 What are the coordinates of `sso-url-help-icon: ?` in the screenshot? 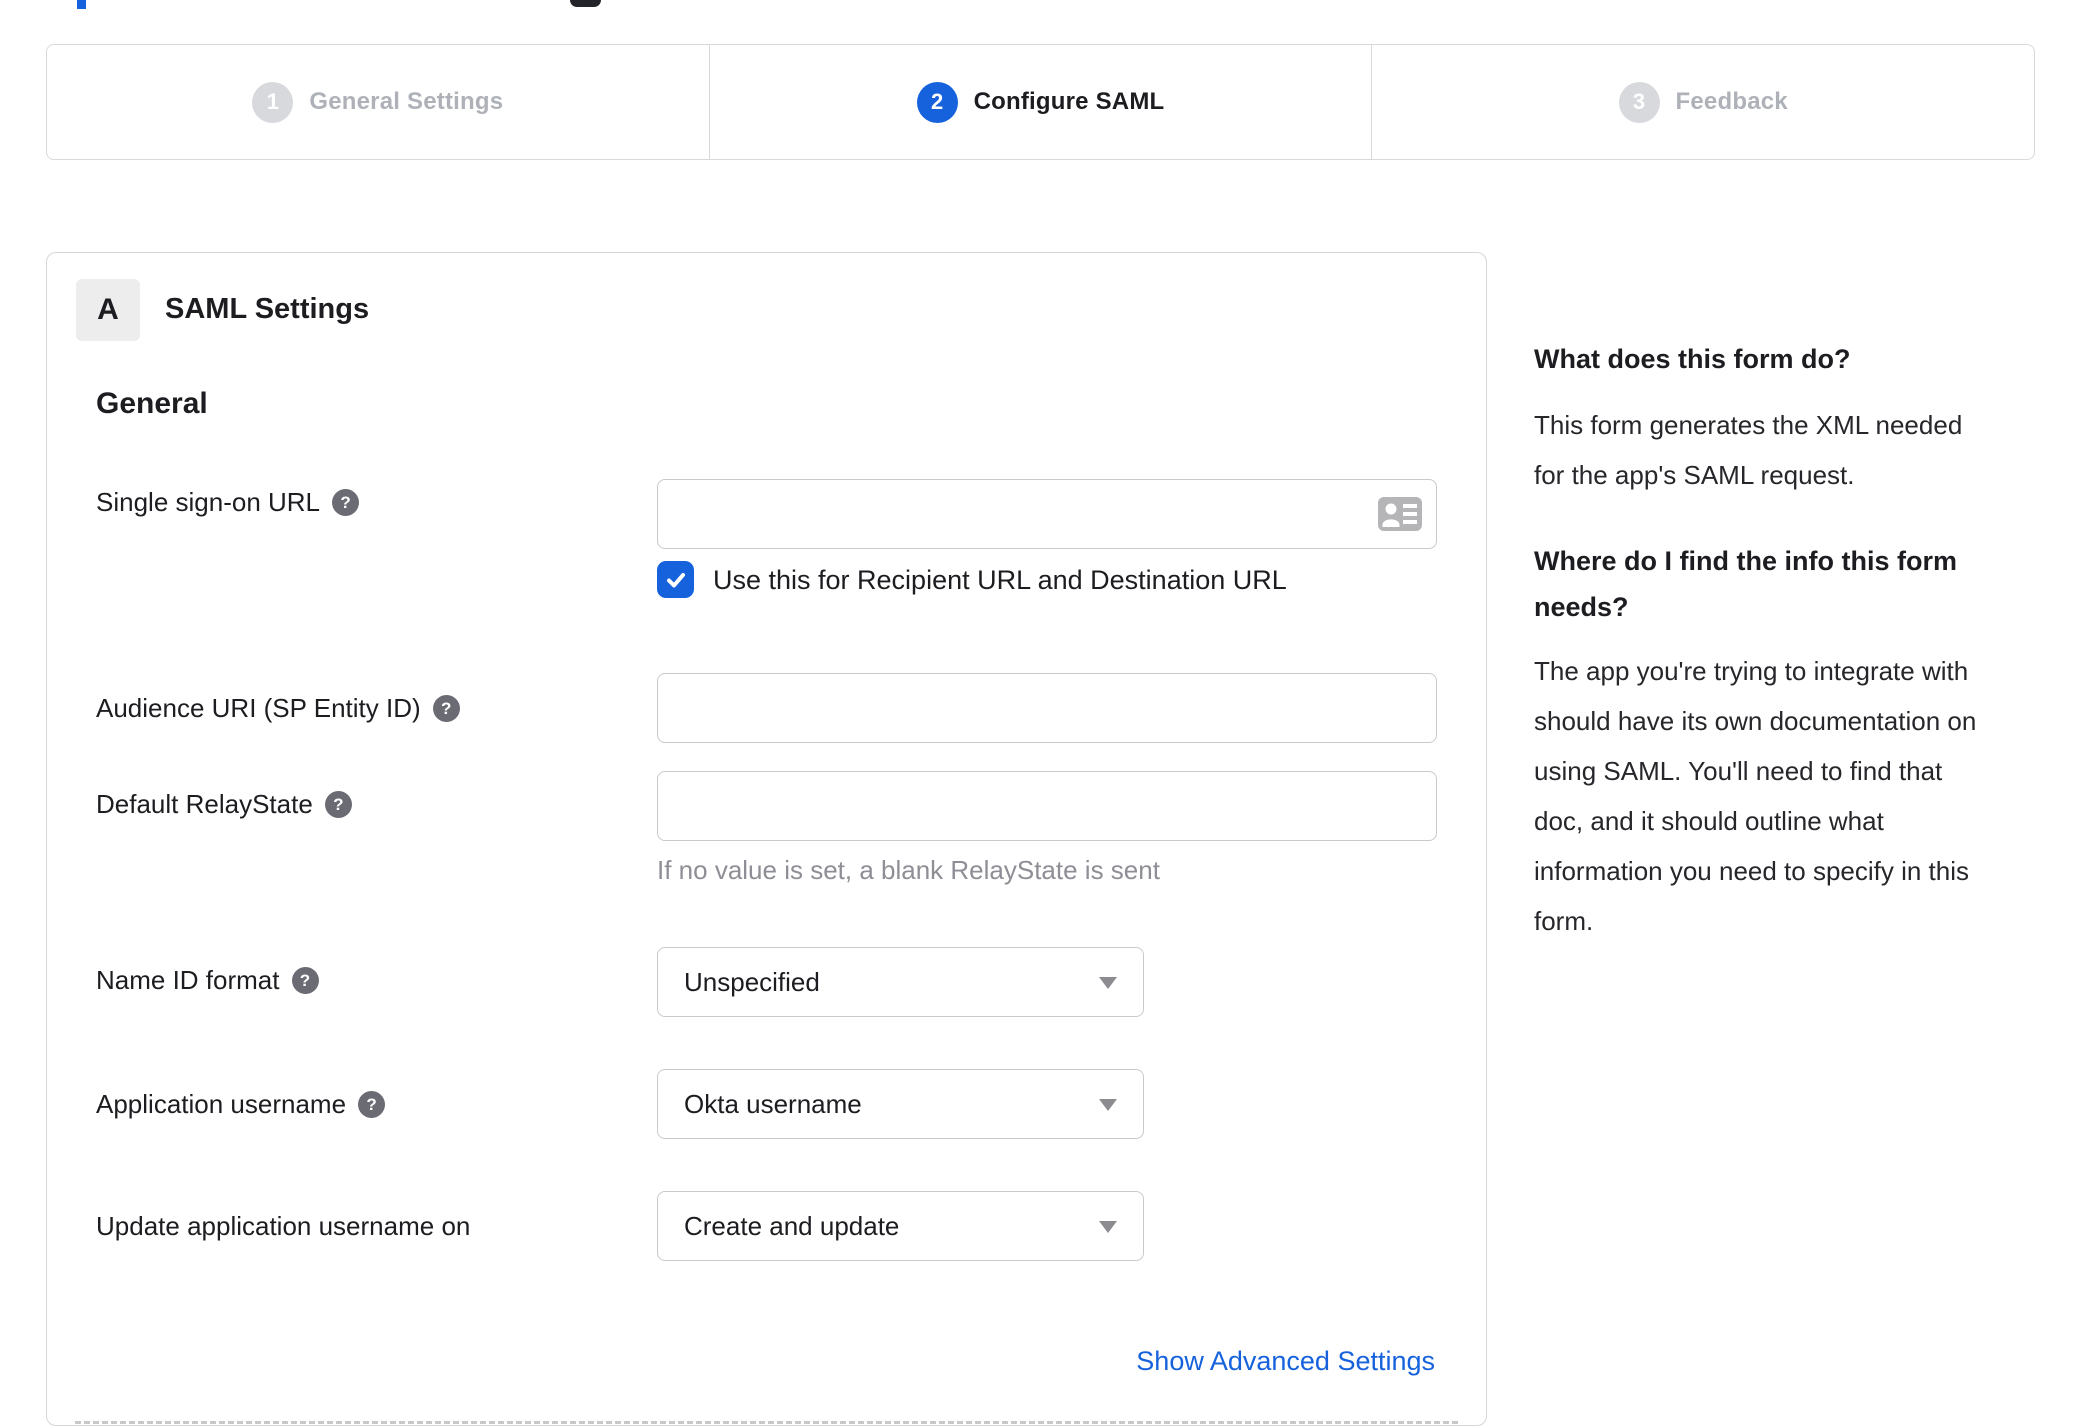 It's located at (346, 502).